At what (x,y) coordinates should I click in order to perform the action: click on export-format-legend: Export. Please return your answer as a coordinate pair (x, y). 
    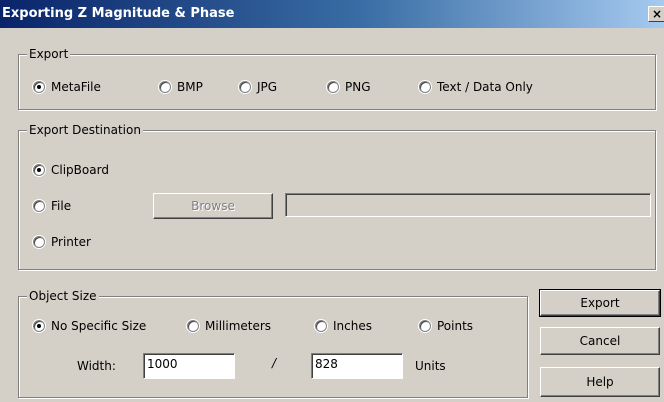
    Looking at the image, I should click on (49, 54).